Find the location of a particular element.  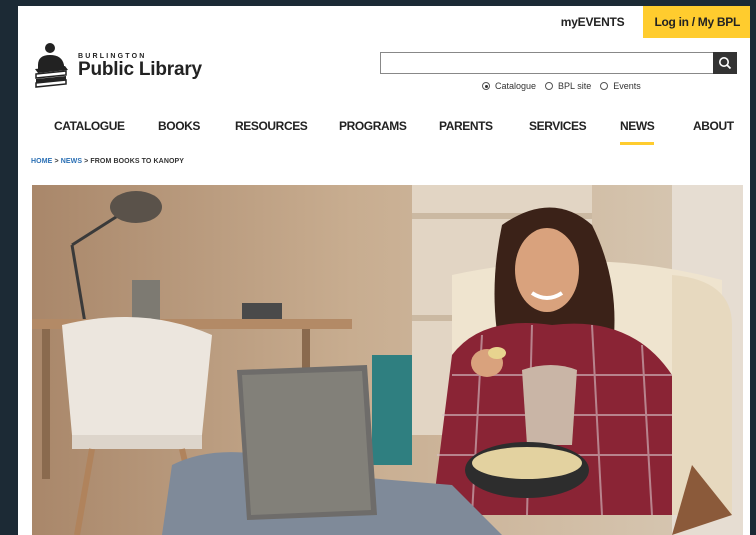

radio-catalogue-label: Catalogue is located at coordinates (516, 86).